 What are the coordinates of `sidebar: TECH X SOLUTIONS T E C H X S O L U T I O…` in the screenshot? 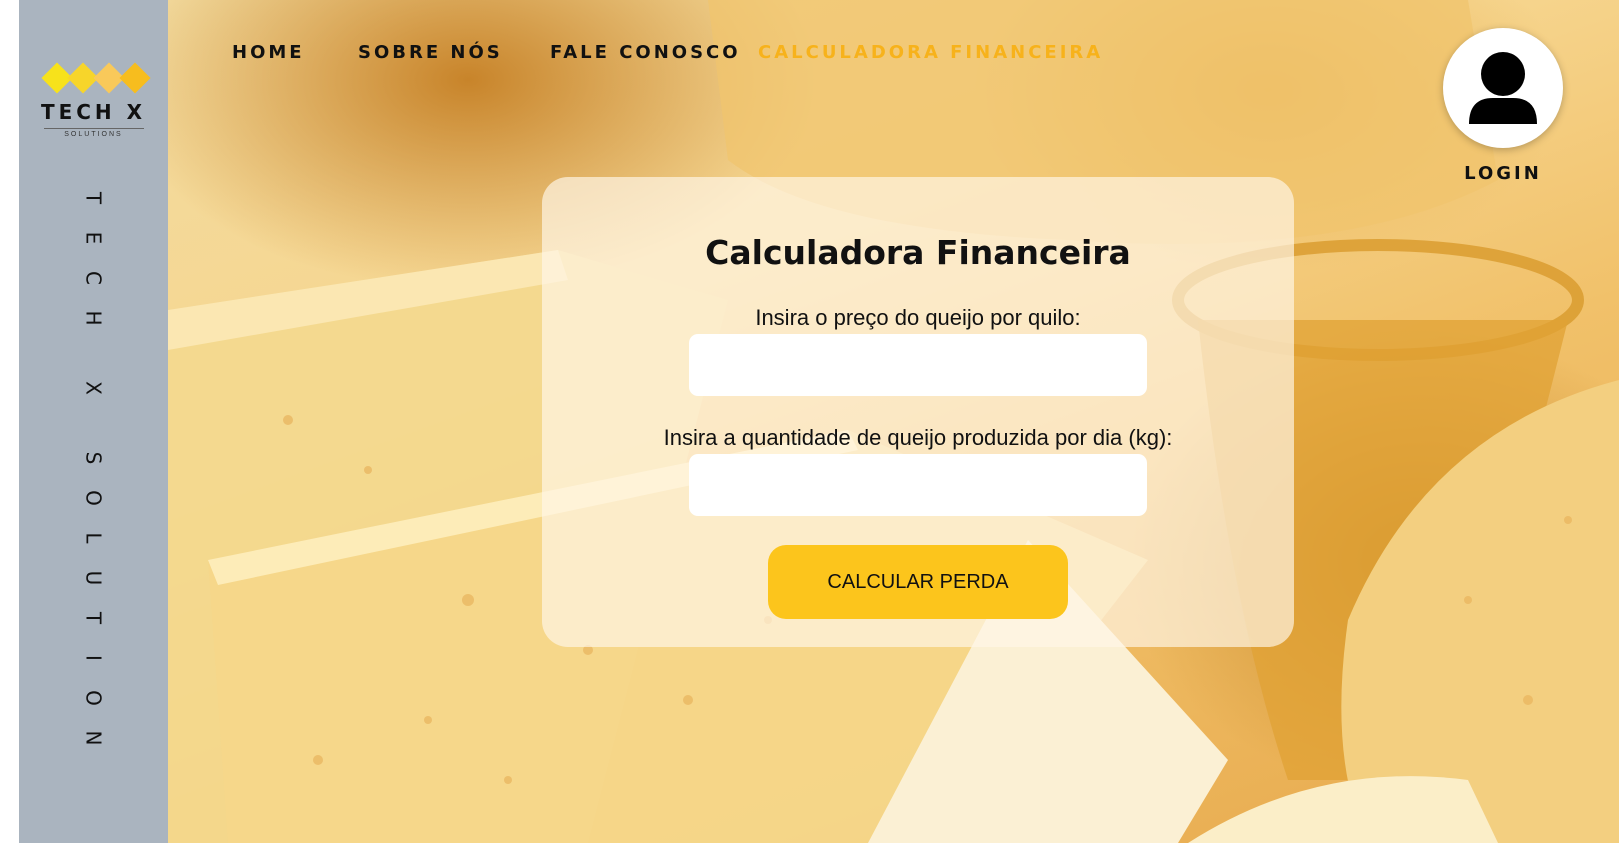 It's located at (93, 421).